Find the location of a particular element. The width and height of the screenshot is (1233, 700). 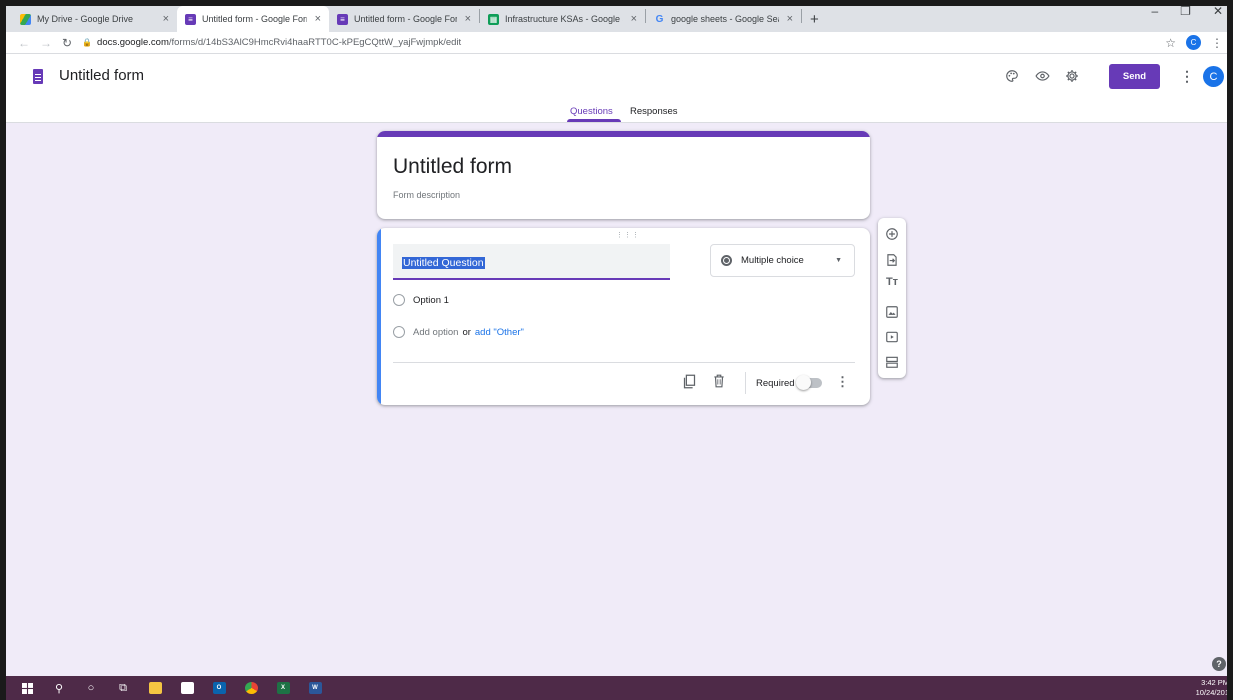

browser-profile-avatar: C is located at coordinates (1193, 42).